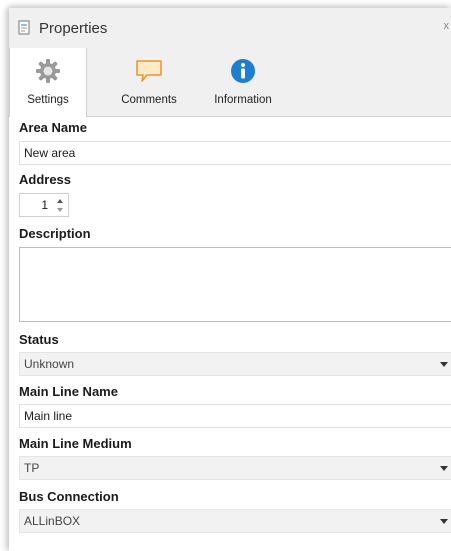 This screenshot has width=451, height=551. I want to click on bus-connection-value: ALLinBOX, so click(52, 521).